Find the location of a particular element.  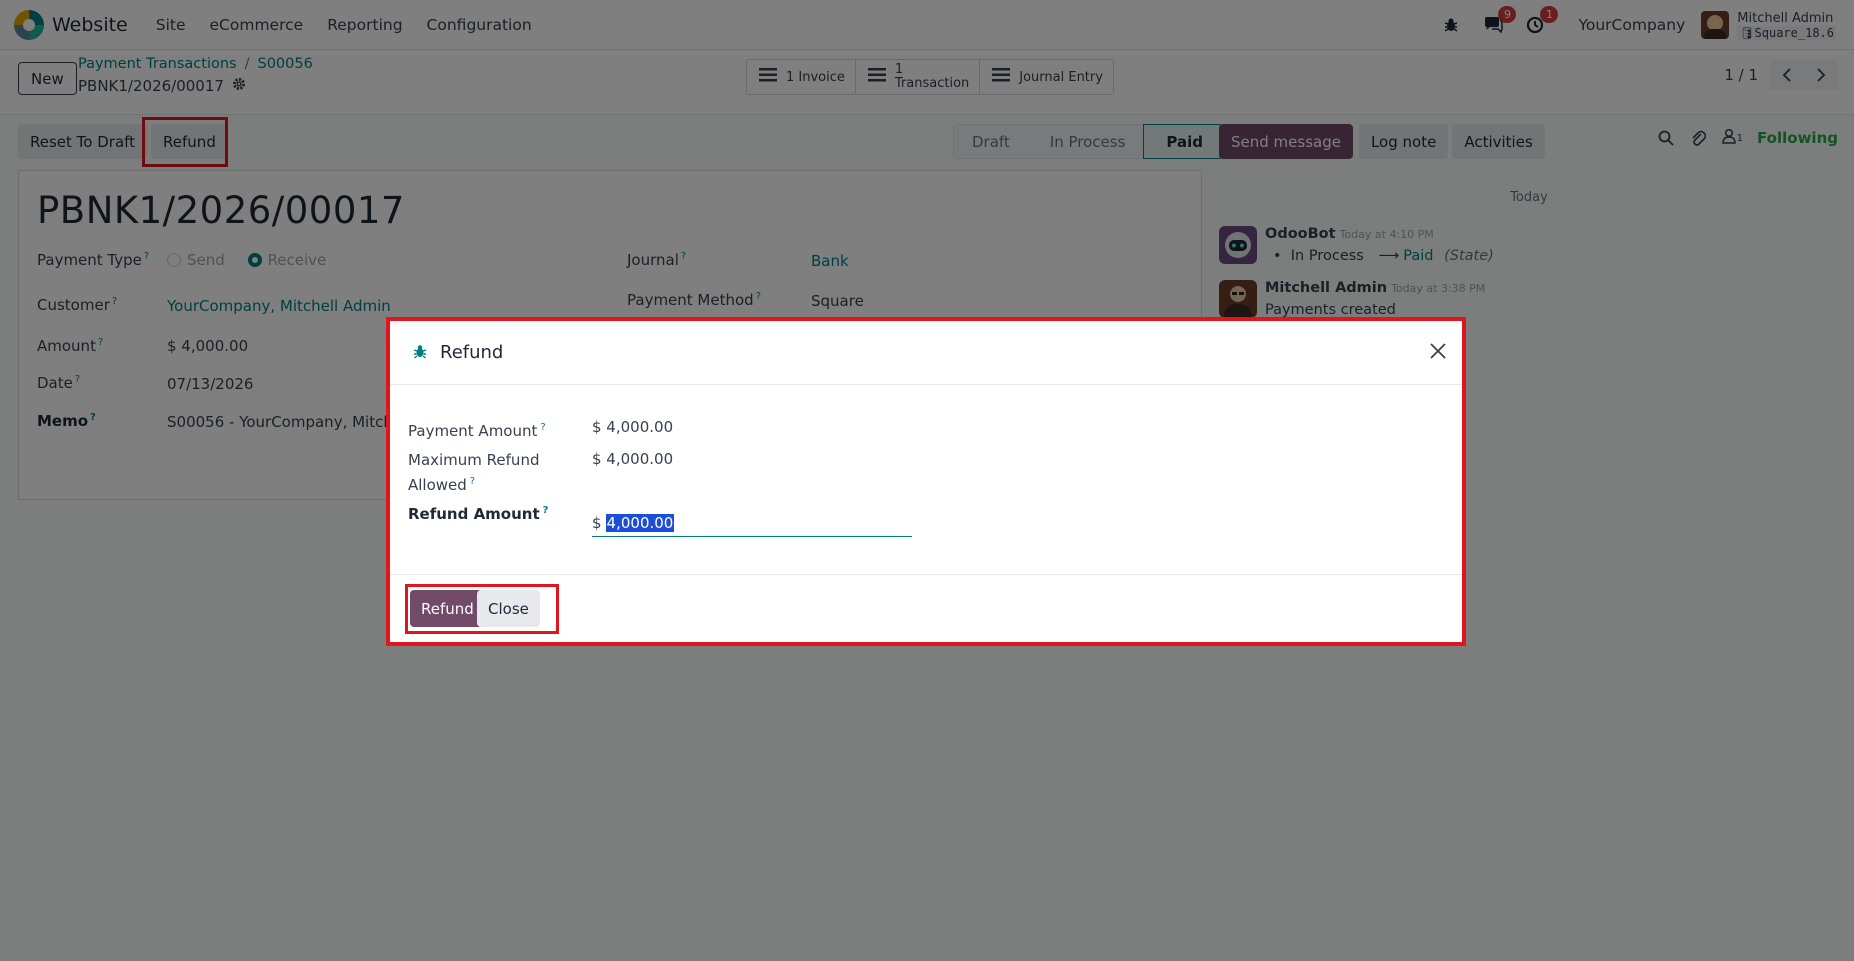

dialog-footer: Refund Close is located at coordinates (926, 610).